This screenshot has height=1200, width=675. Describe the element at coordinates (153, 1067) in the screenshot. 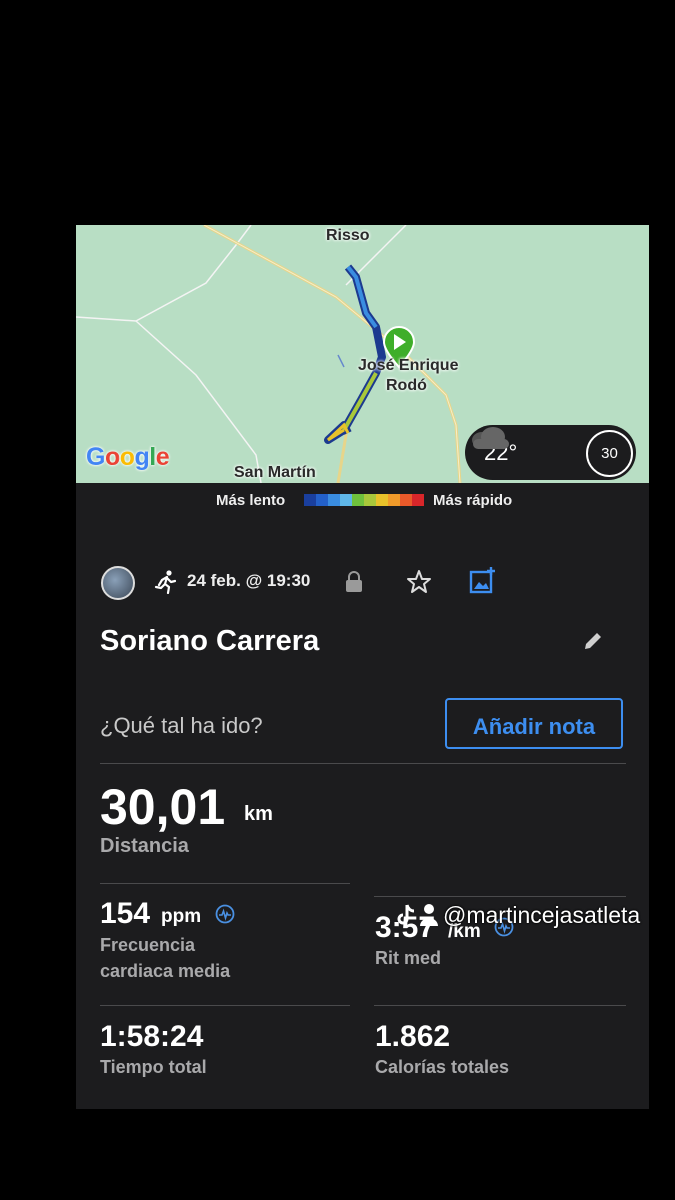

I see `total-time-label: Tiempo total` at that location.